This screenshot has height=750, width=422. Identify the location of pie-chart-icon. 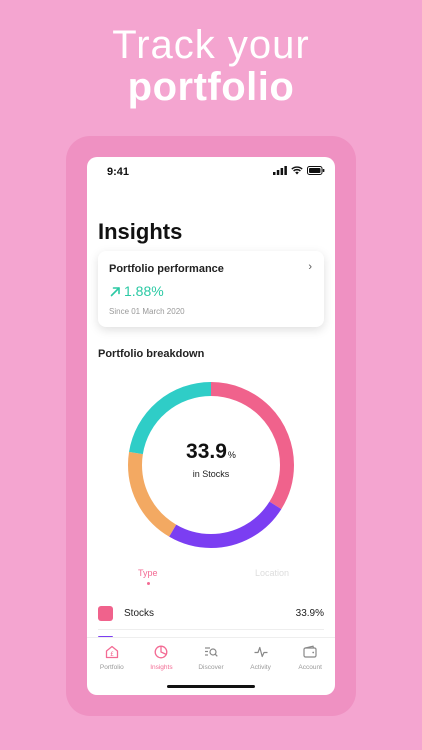
(161, 652).